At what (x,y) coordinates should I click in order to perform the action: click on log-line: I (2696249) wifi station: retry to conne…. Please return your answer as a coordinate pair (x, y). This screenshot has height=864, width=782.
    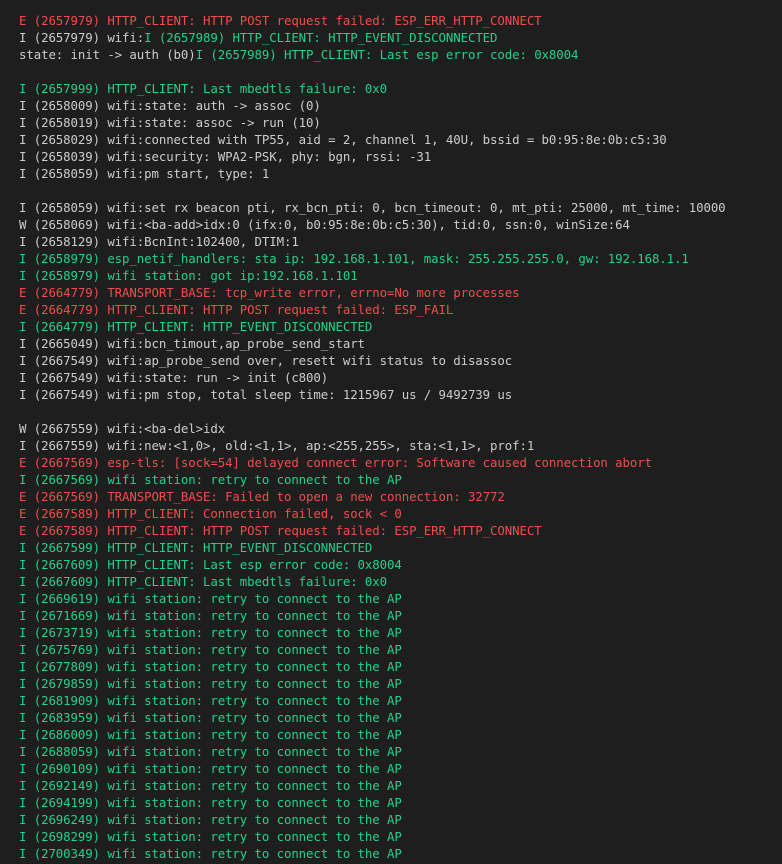
    Looking at the image, I should click on (400, 819).